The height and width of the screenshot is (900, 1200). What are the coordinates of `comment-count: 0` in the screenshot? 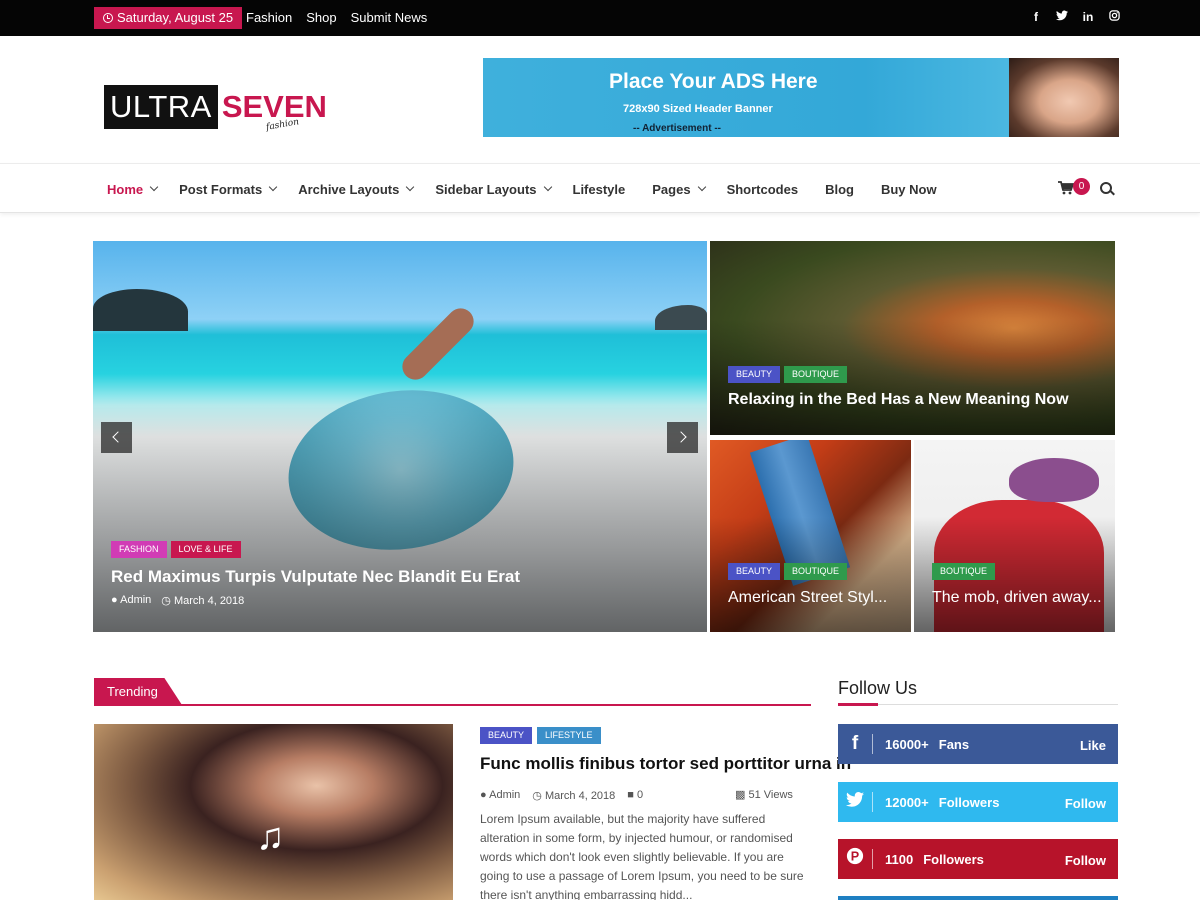 It's located at (640, 795).